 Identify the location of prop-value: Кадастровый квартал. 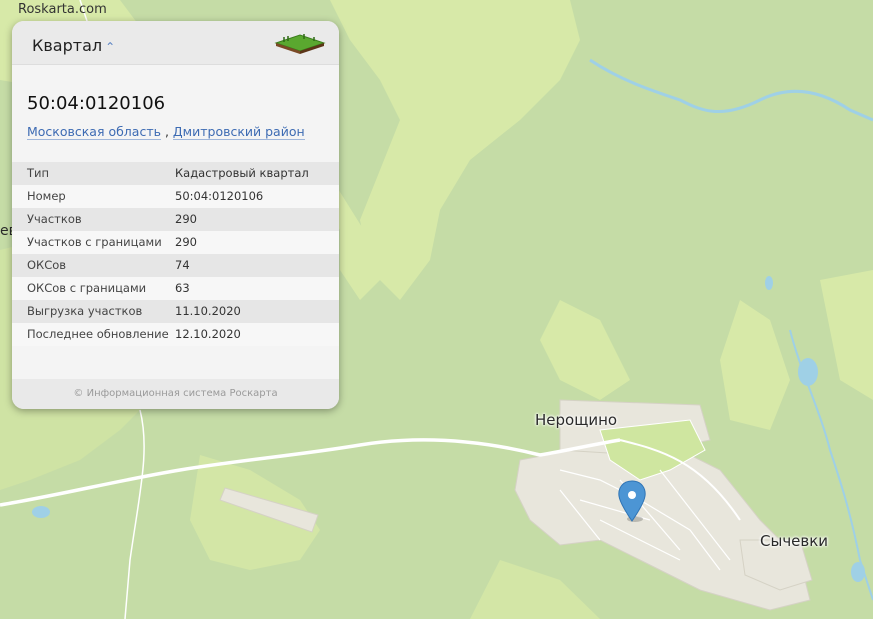
(242, 173).